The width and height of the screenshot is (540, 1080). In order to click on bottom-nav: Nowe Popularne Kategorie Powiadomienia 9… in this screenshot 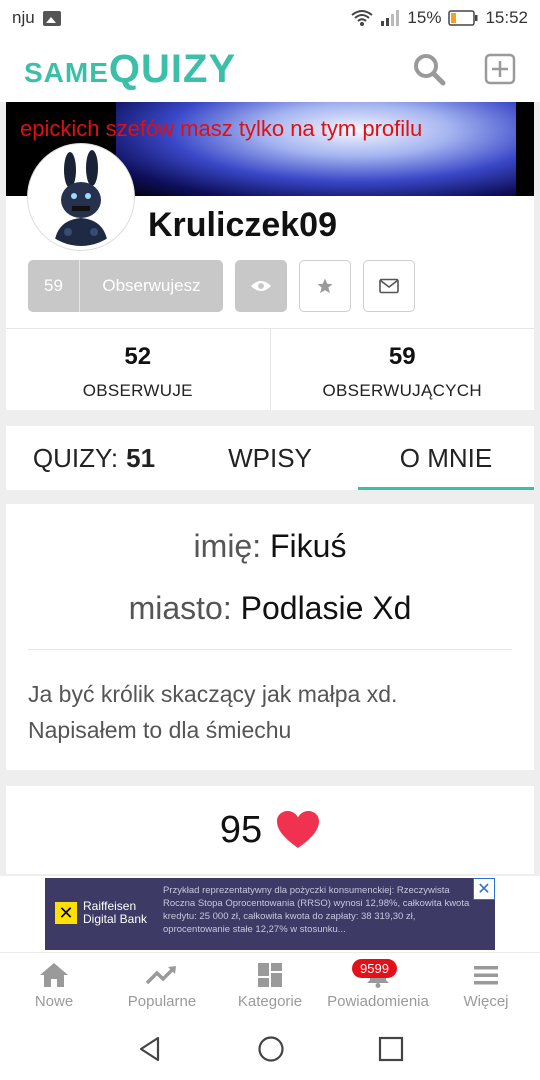, I will do `click(270, 985)`.